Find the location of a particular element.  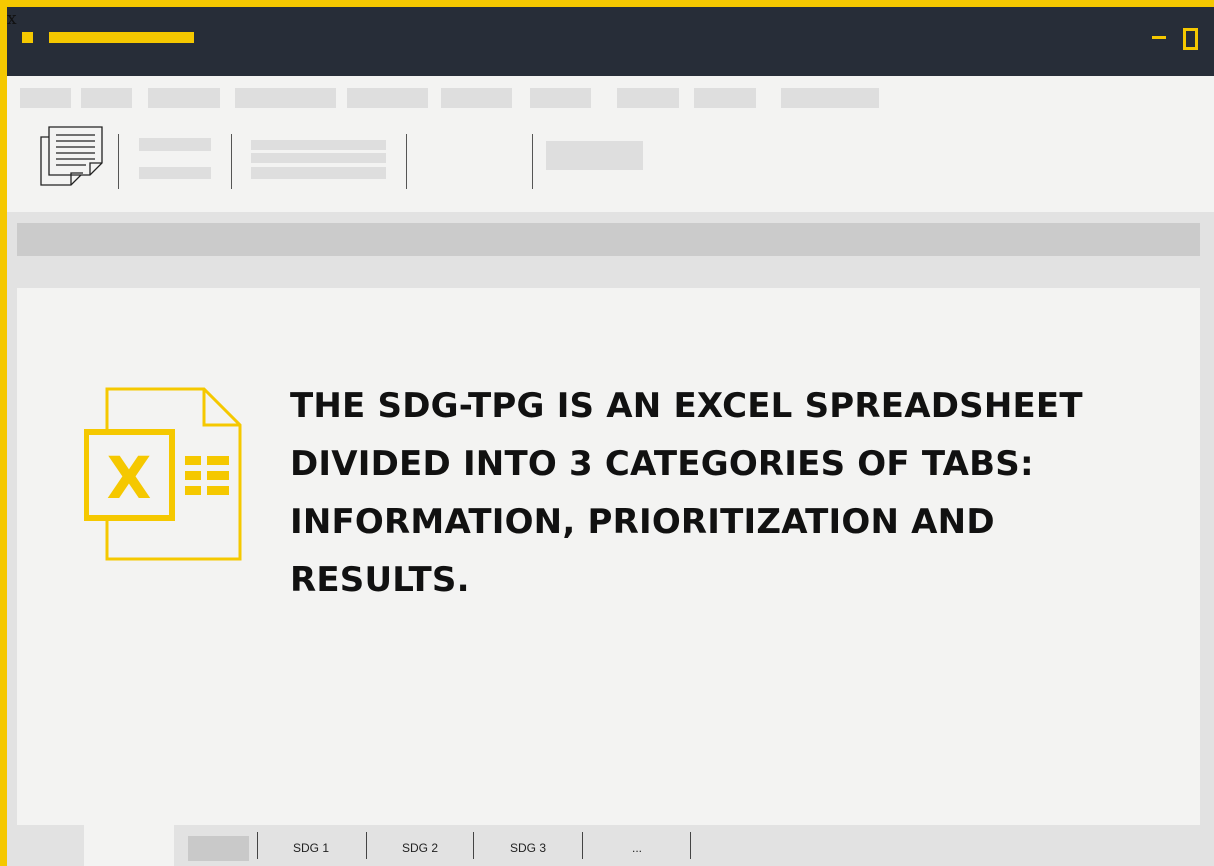

tab-active-placeholder is located at coordinates (218, 848).